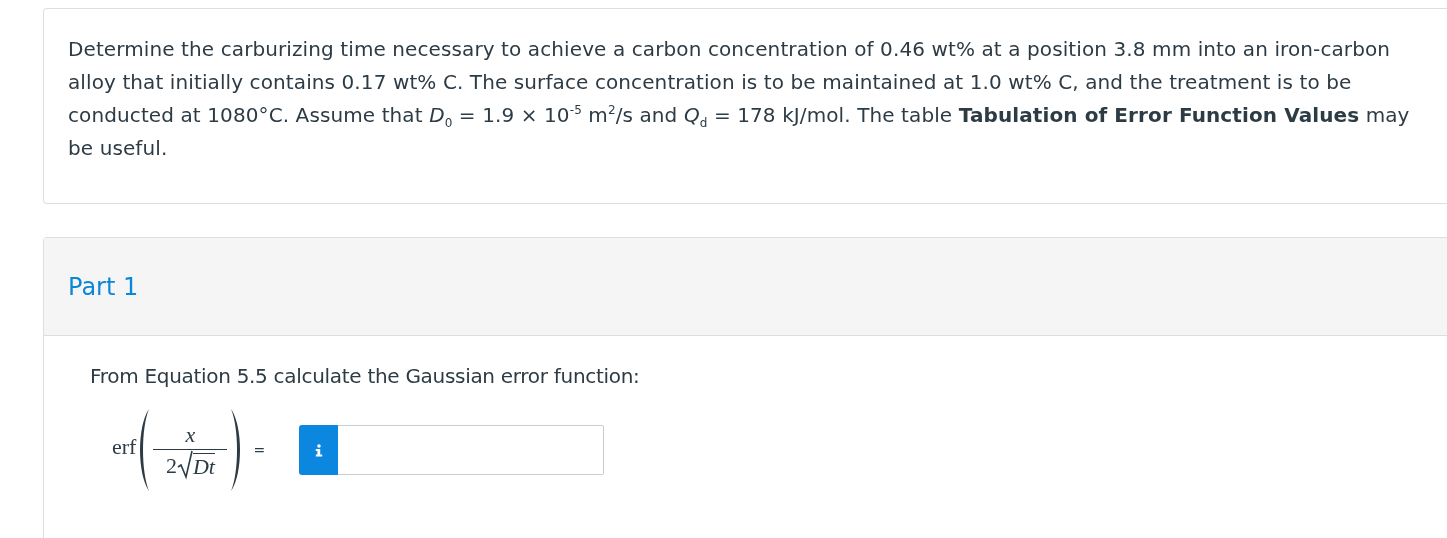 The image size is (1447, 538). What do you see at coordinates (124, 447) in the screenshot?
I see `function-name: erf` at bounding box center [124, 447].